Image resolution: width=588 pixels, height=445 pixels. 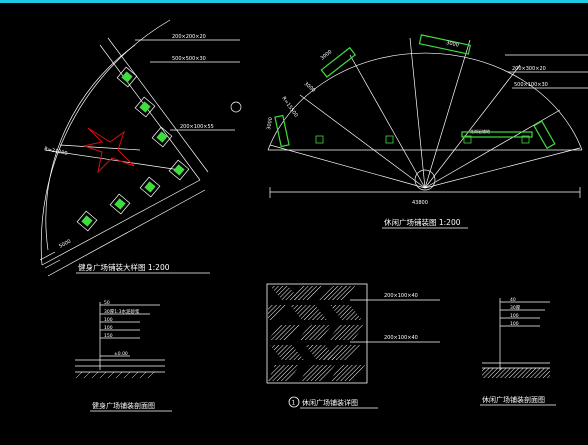 What do you see at coordinates (122, 311) in the screenshot?
I see `section-left-layer-2: 30厚1:3水泥砂浆` at bounding box center [122, 311].